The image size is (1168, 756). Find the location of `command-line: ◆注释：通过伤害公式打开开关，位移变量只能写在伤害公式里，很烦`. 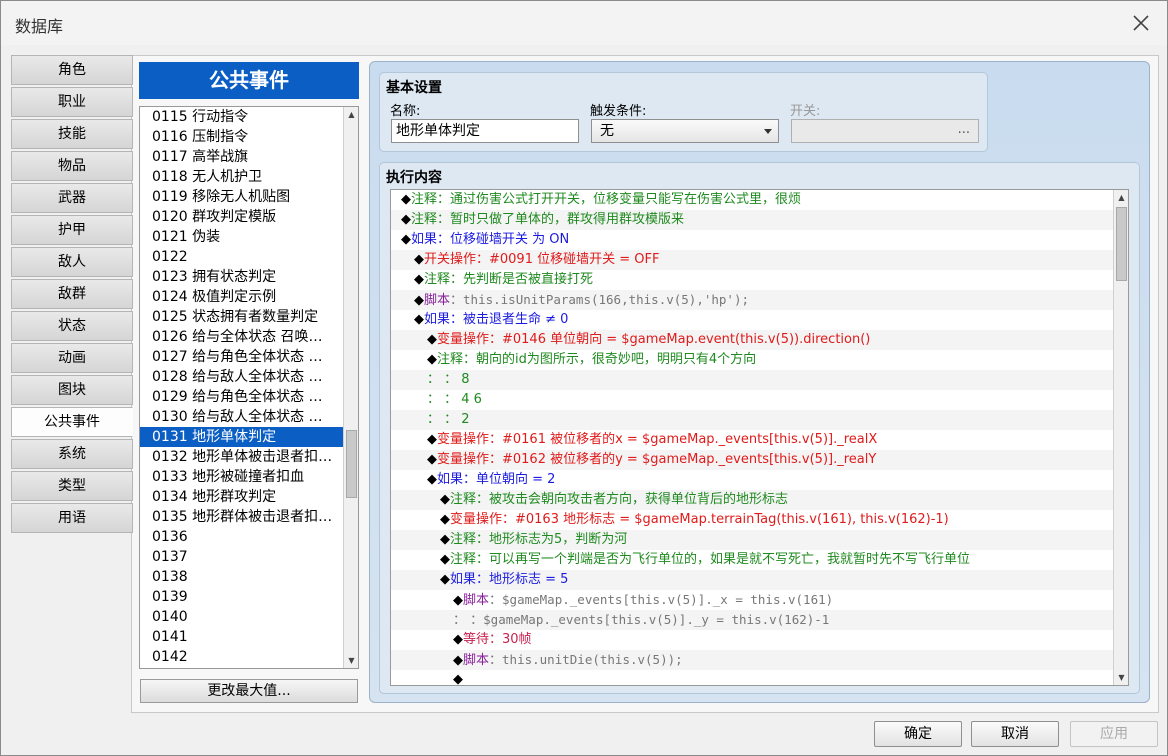

command-line: ◆注释：通过伤害公式打开开关，位移变量只能写在伤害公式里，很烦 is located at coordinates (752, 200).